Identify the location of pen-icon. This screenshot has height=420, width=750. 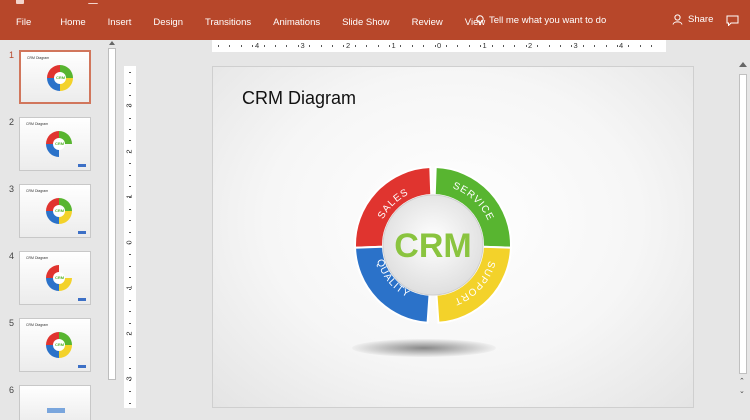
(93, 2).